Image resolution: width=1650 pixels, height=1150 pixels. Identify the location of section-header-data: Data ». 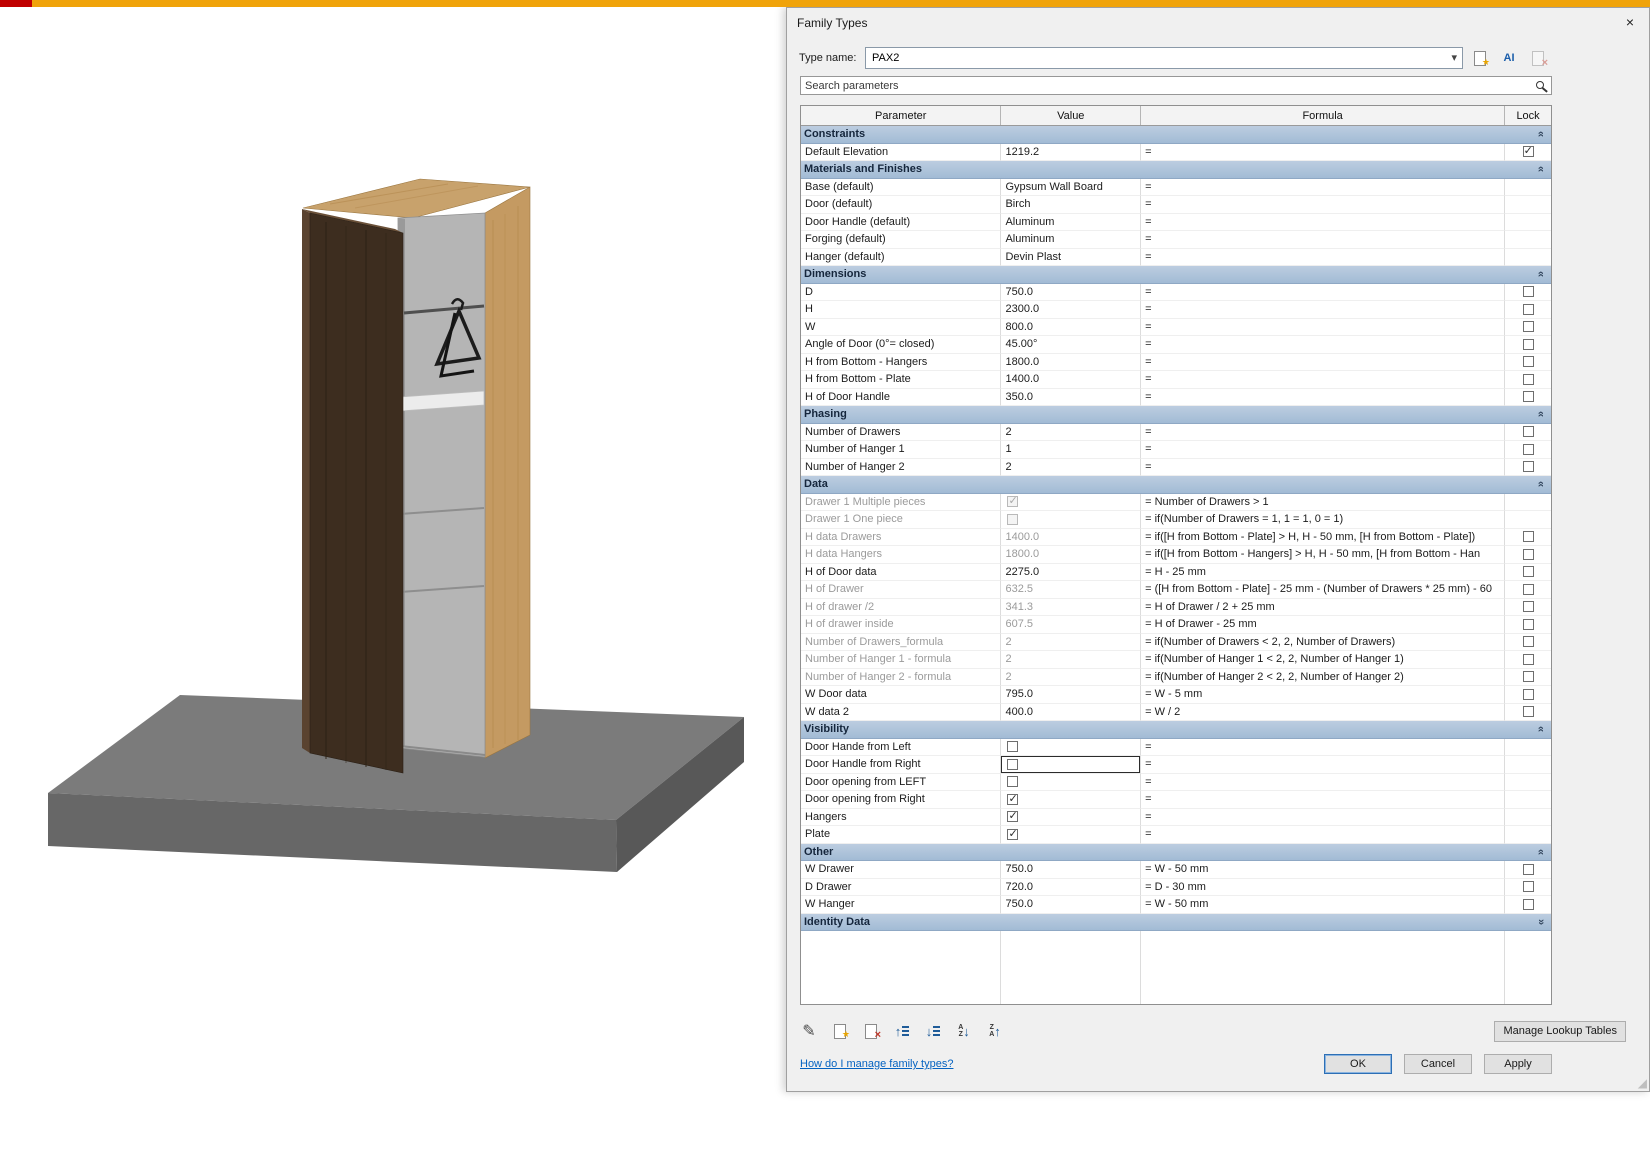
(1176, 485).